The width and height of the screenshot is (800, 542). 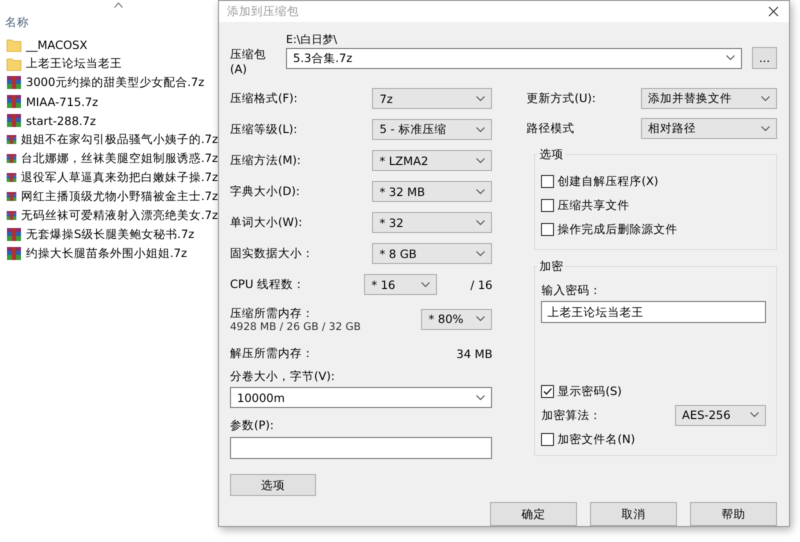 What do you see at coordinates (550, 128) in the screenshot?
I see `field-label: 路径模式` at bounding box center [550, 128].